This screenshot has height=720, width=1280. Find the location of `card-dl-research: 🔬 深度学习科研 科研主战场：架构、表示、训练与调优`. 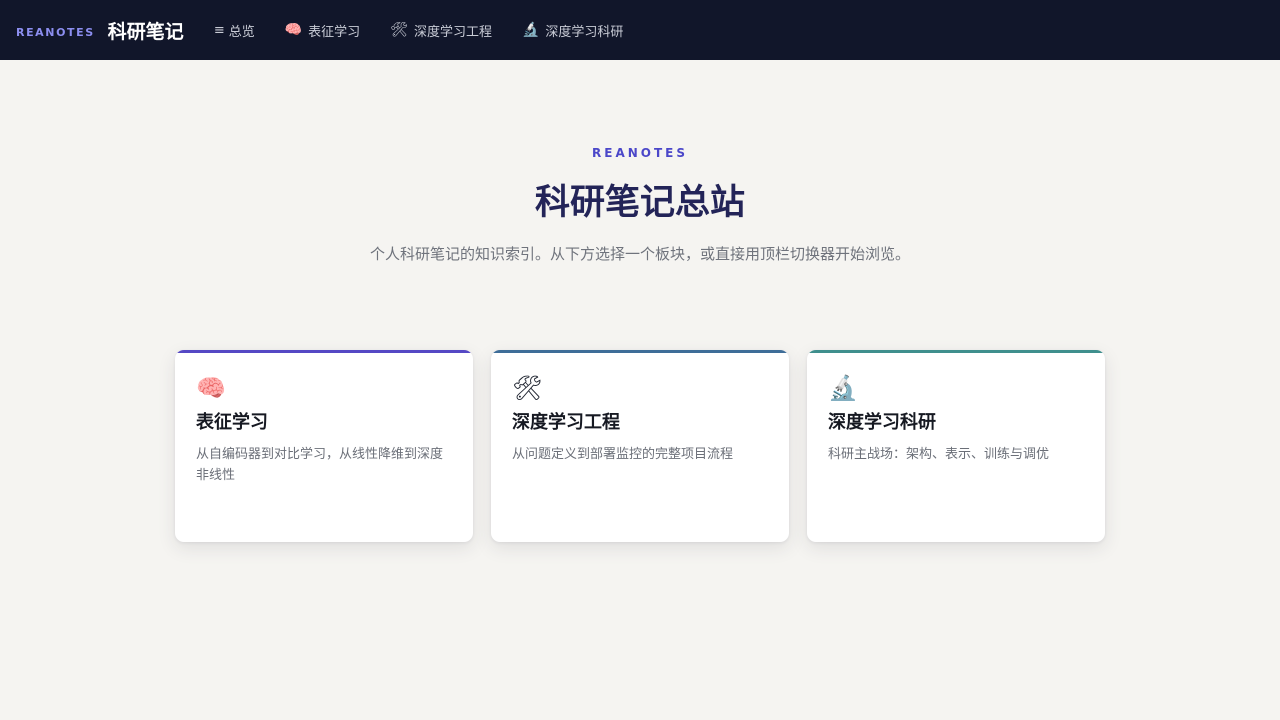

card-dl-research: 🔬 深度学习科研 科研主战场：架构、表示、训练与调优 is located at coordinates (956, 446).